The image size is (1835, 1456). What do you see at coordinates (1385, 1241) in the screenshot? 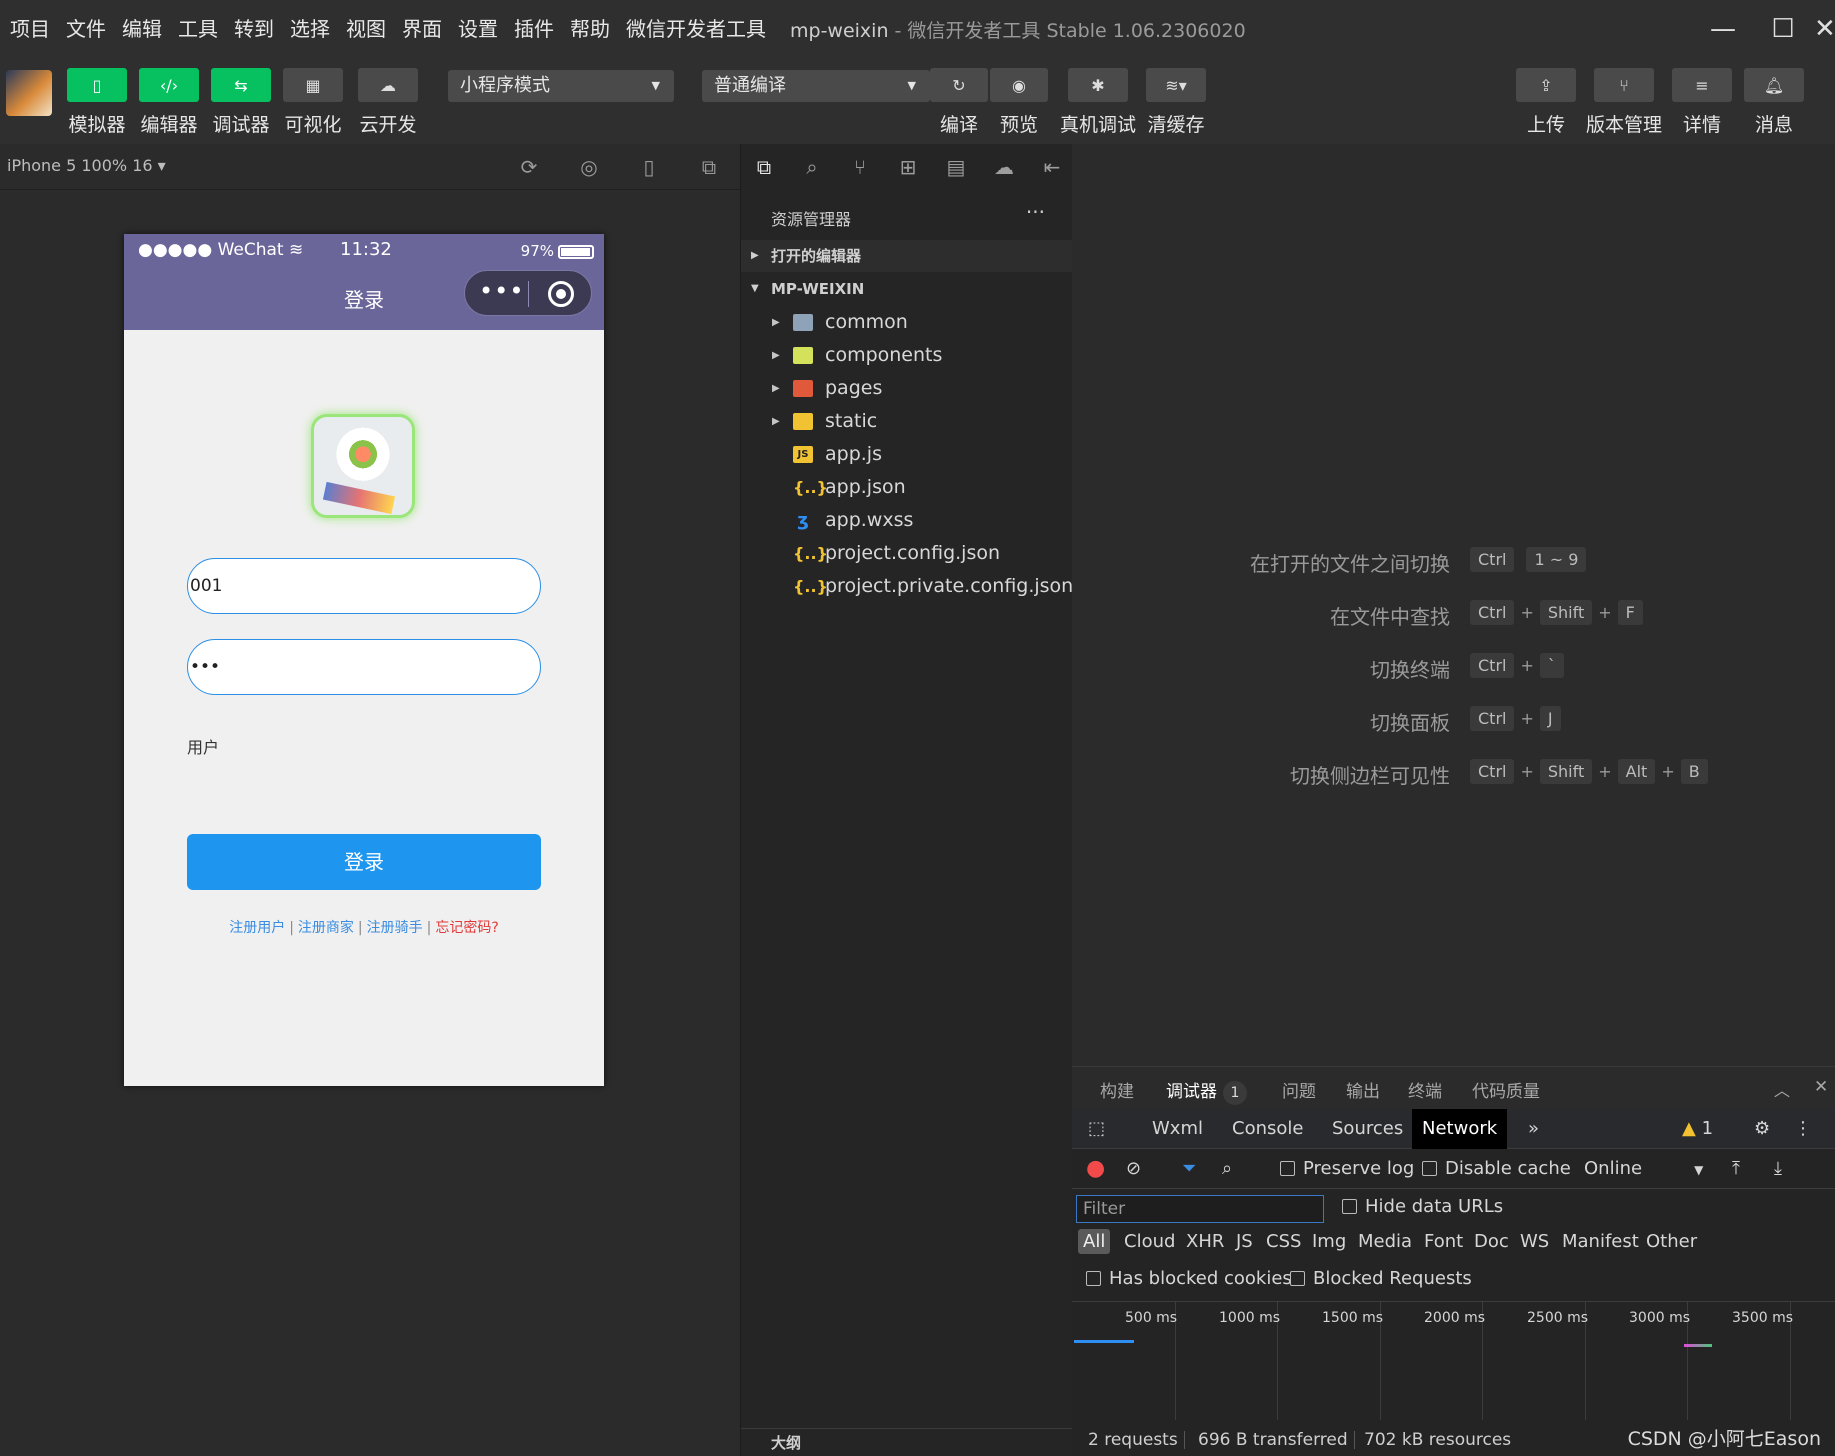
I see `type-filter: Media` at bounding box center [1385, 1241].